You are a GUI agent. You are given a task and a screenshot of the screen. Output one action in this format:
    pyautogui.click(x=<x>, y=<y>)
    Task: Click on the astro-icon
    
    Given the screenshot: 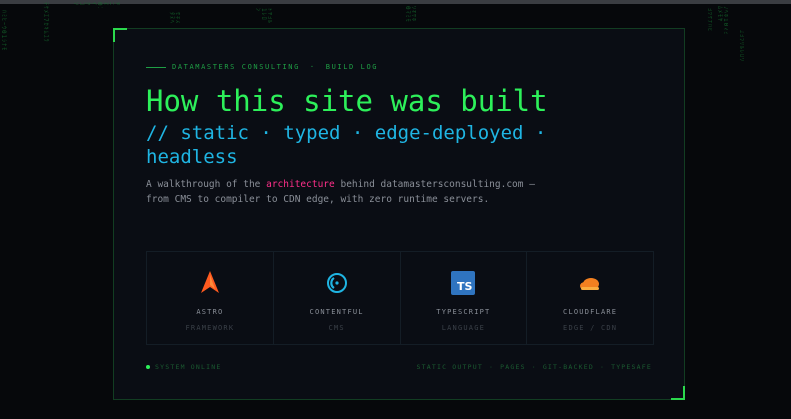 What is the action you would take?
    pyautogui.click(x=210, y=283)
    